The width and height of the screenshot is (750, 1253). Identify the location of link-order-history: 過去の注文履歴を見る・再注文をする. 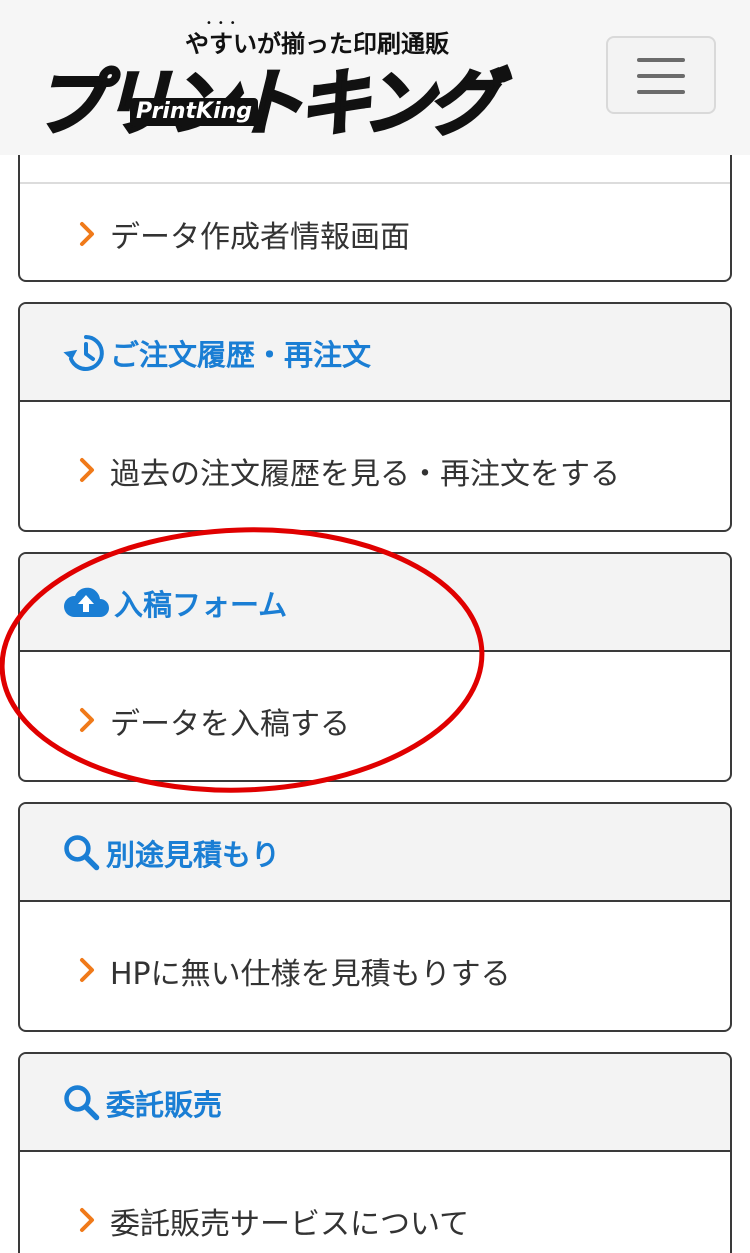
(375, 467).